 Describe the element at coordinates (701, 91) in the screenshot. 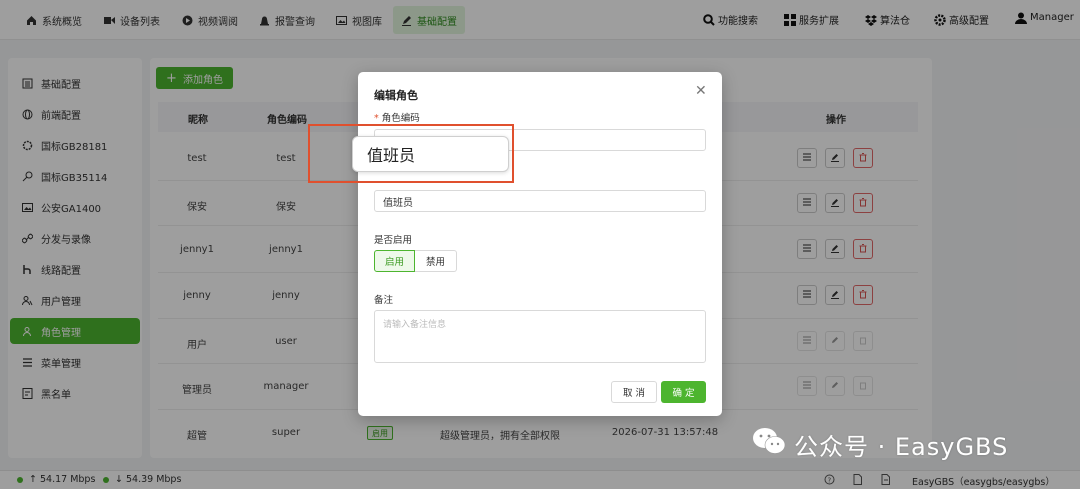

I see `close-icon: ✕` at that location.